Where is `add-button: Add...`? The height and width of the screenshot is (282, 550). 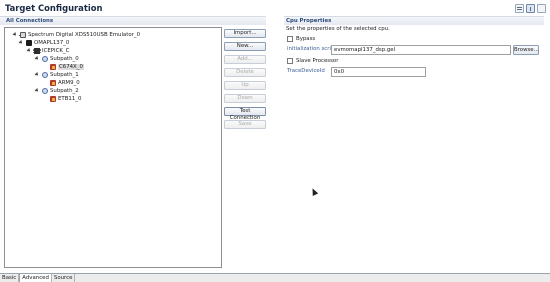 add-button: Add... is located at coordinates (245, 59).